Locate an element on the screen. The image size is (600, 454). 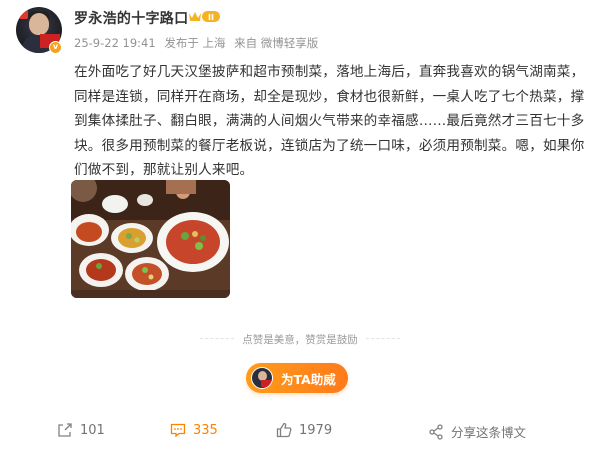
post-meta: 25-9-22 19:41 发布于 上海 来自 微博轻享版 is located at coordinates (198, 43).